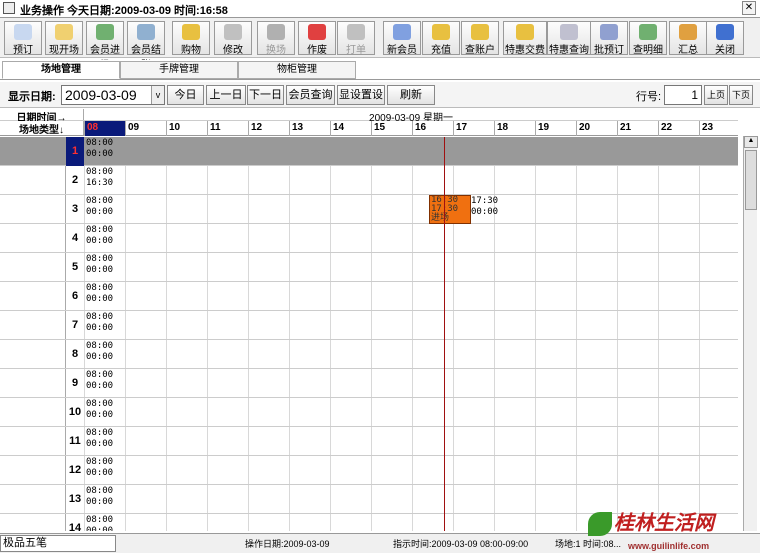 This screenshot has width=760, height=556. I want to click on previous-page-button: 上页, so click(716, 95).